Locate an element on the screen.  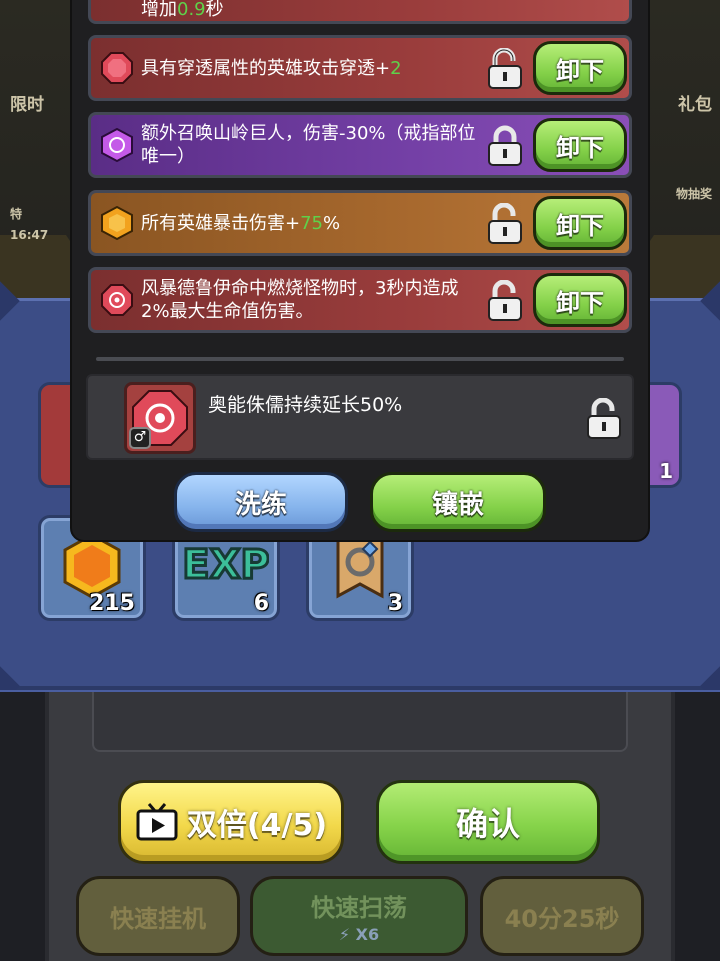
affix-text: 额外召唤山岭巨人，伤害-30%（戒指部位唯一） is located at coordinates (308, 145).